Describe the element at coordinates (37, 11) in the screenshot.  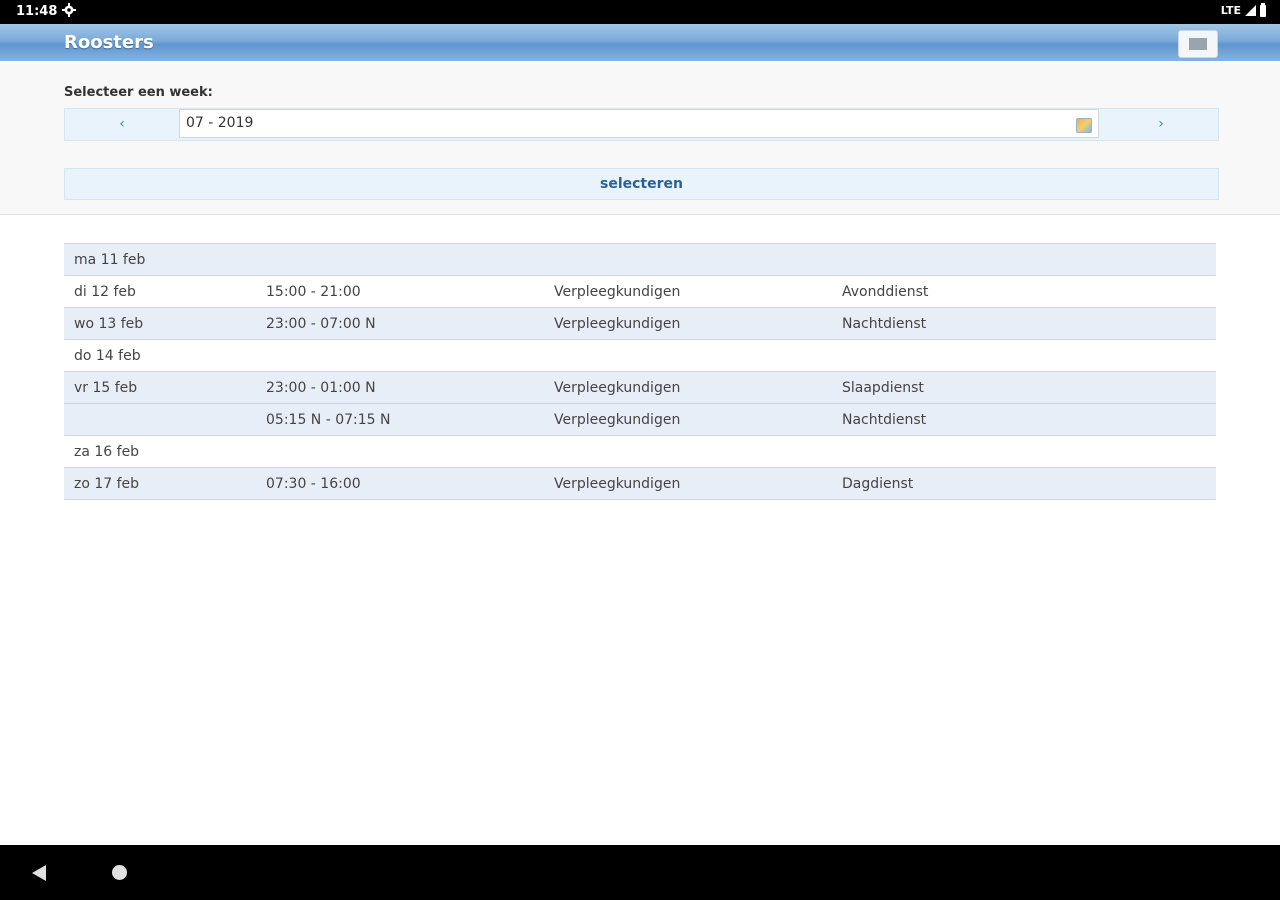
I see `status-time: 11:48` at that location.